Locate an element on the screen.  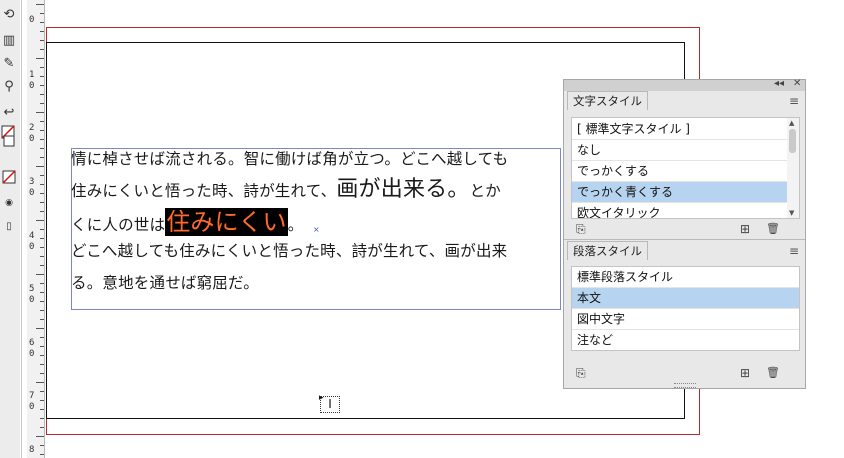
list-item-selected: でっかく青くする is located at coordinates (685, 192).